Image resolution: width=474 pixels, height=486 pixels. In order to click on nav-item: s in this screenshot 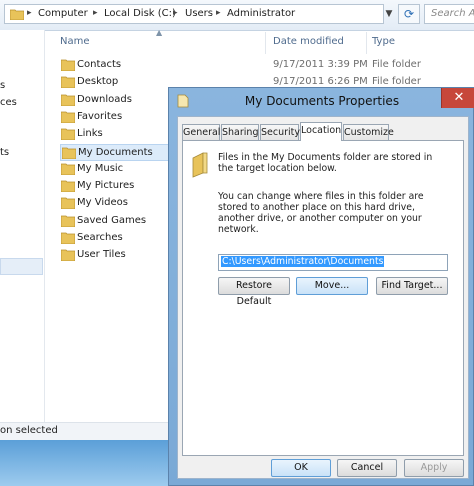, I will do `click(2, 85)`.